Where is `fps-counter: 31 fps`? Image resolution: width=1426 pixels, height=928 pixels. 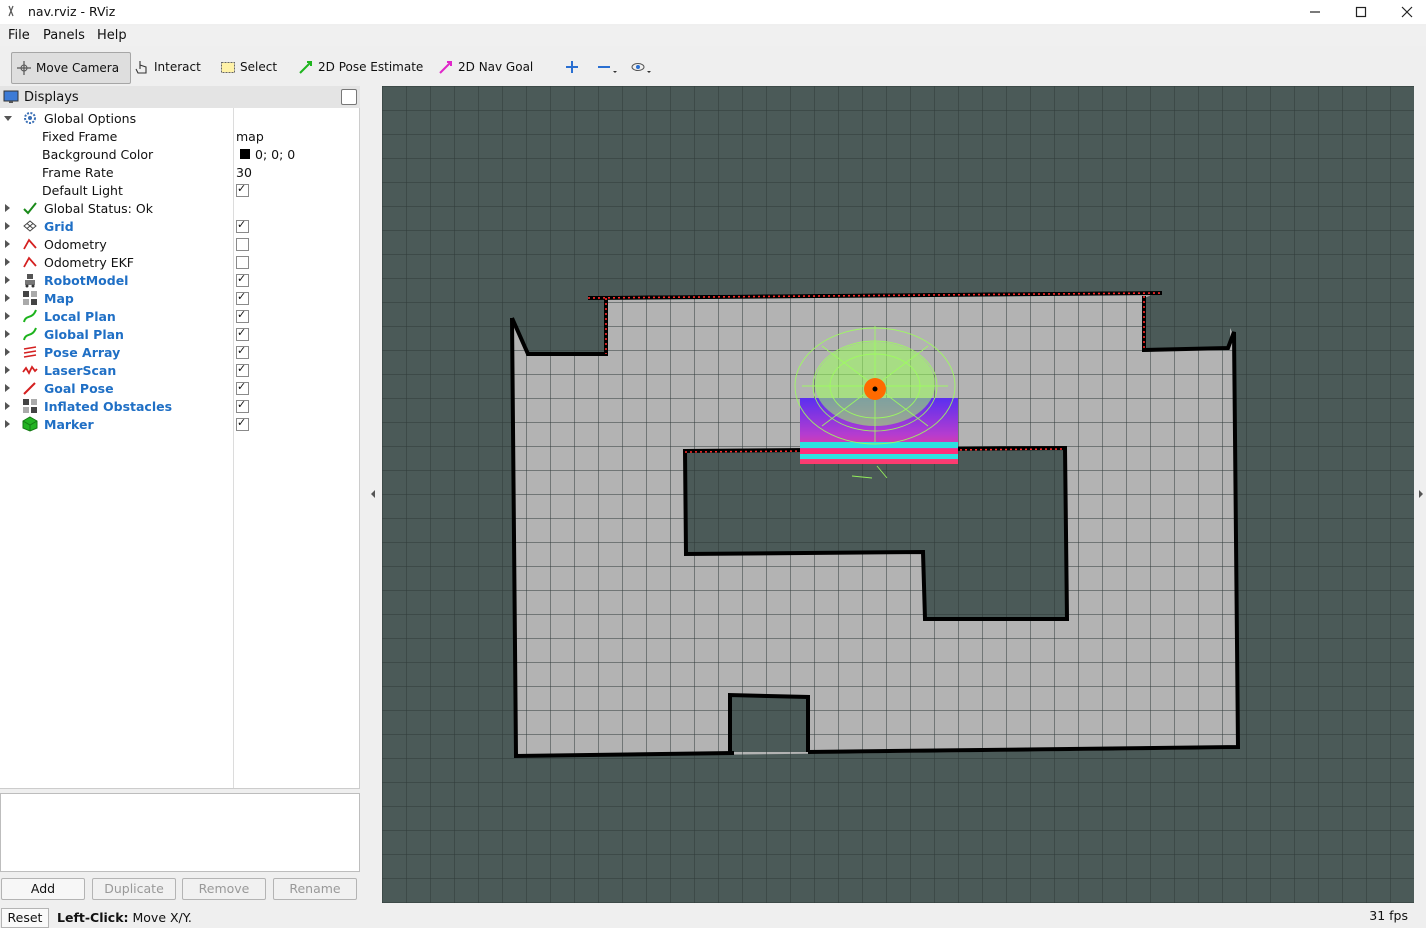
fps-counter: 31 fps is located at coordinates (1388, 915).